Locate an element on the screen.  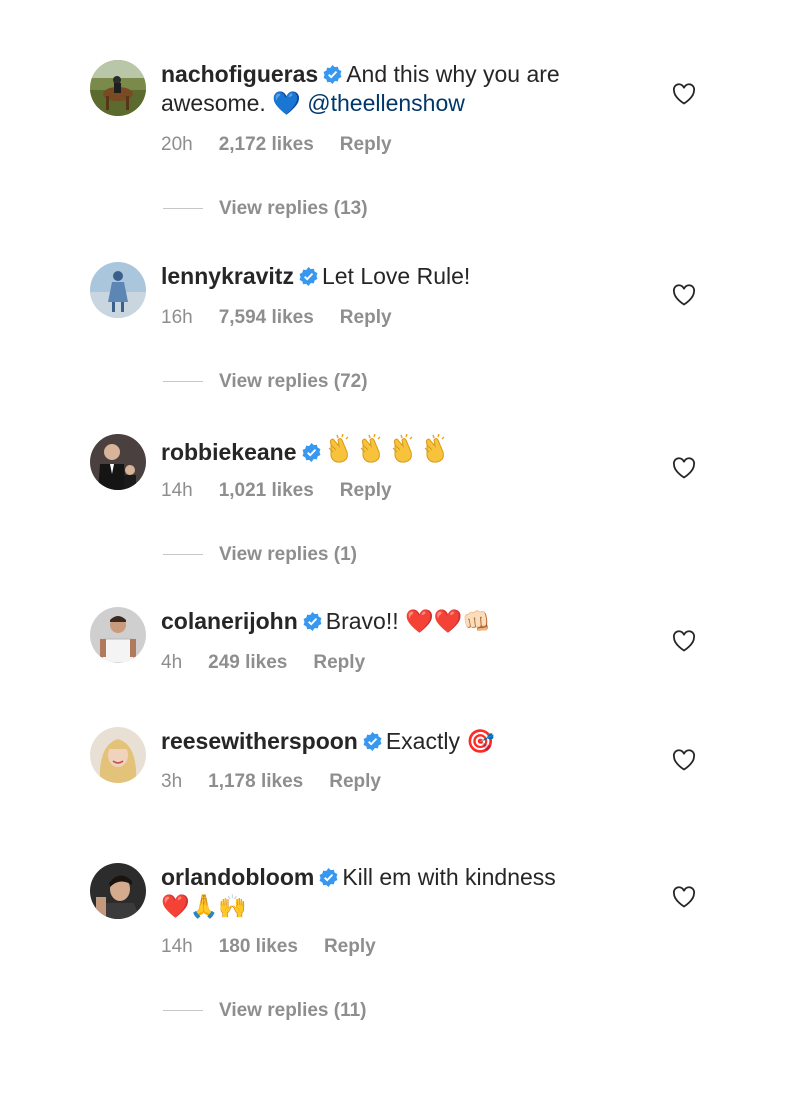
comment-text: Kill em with kindness is located at coordinates (449, 877).